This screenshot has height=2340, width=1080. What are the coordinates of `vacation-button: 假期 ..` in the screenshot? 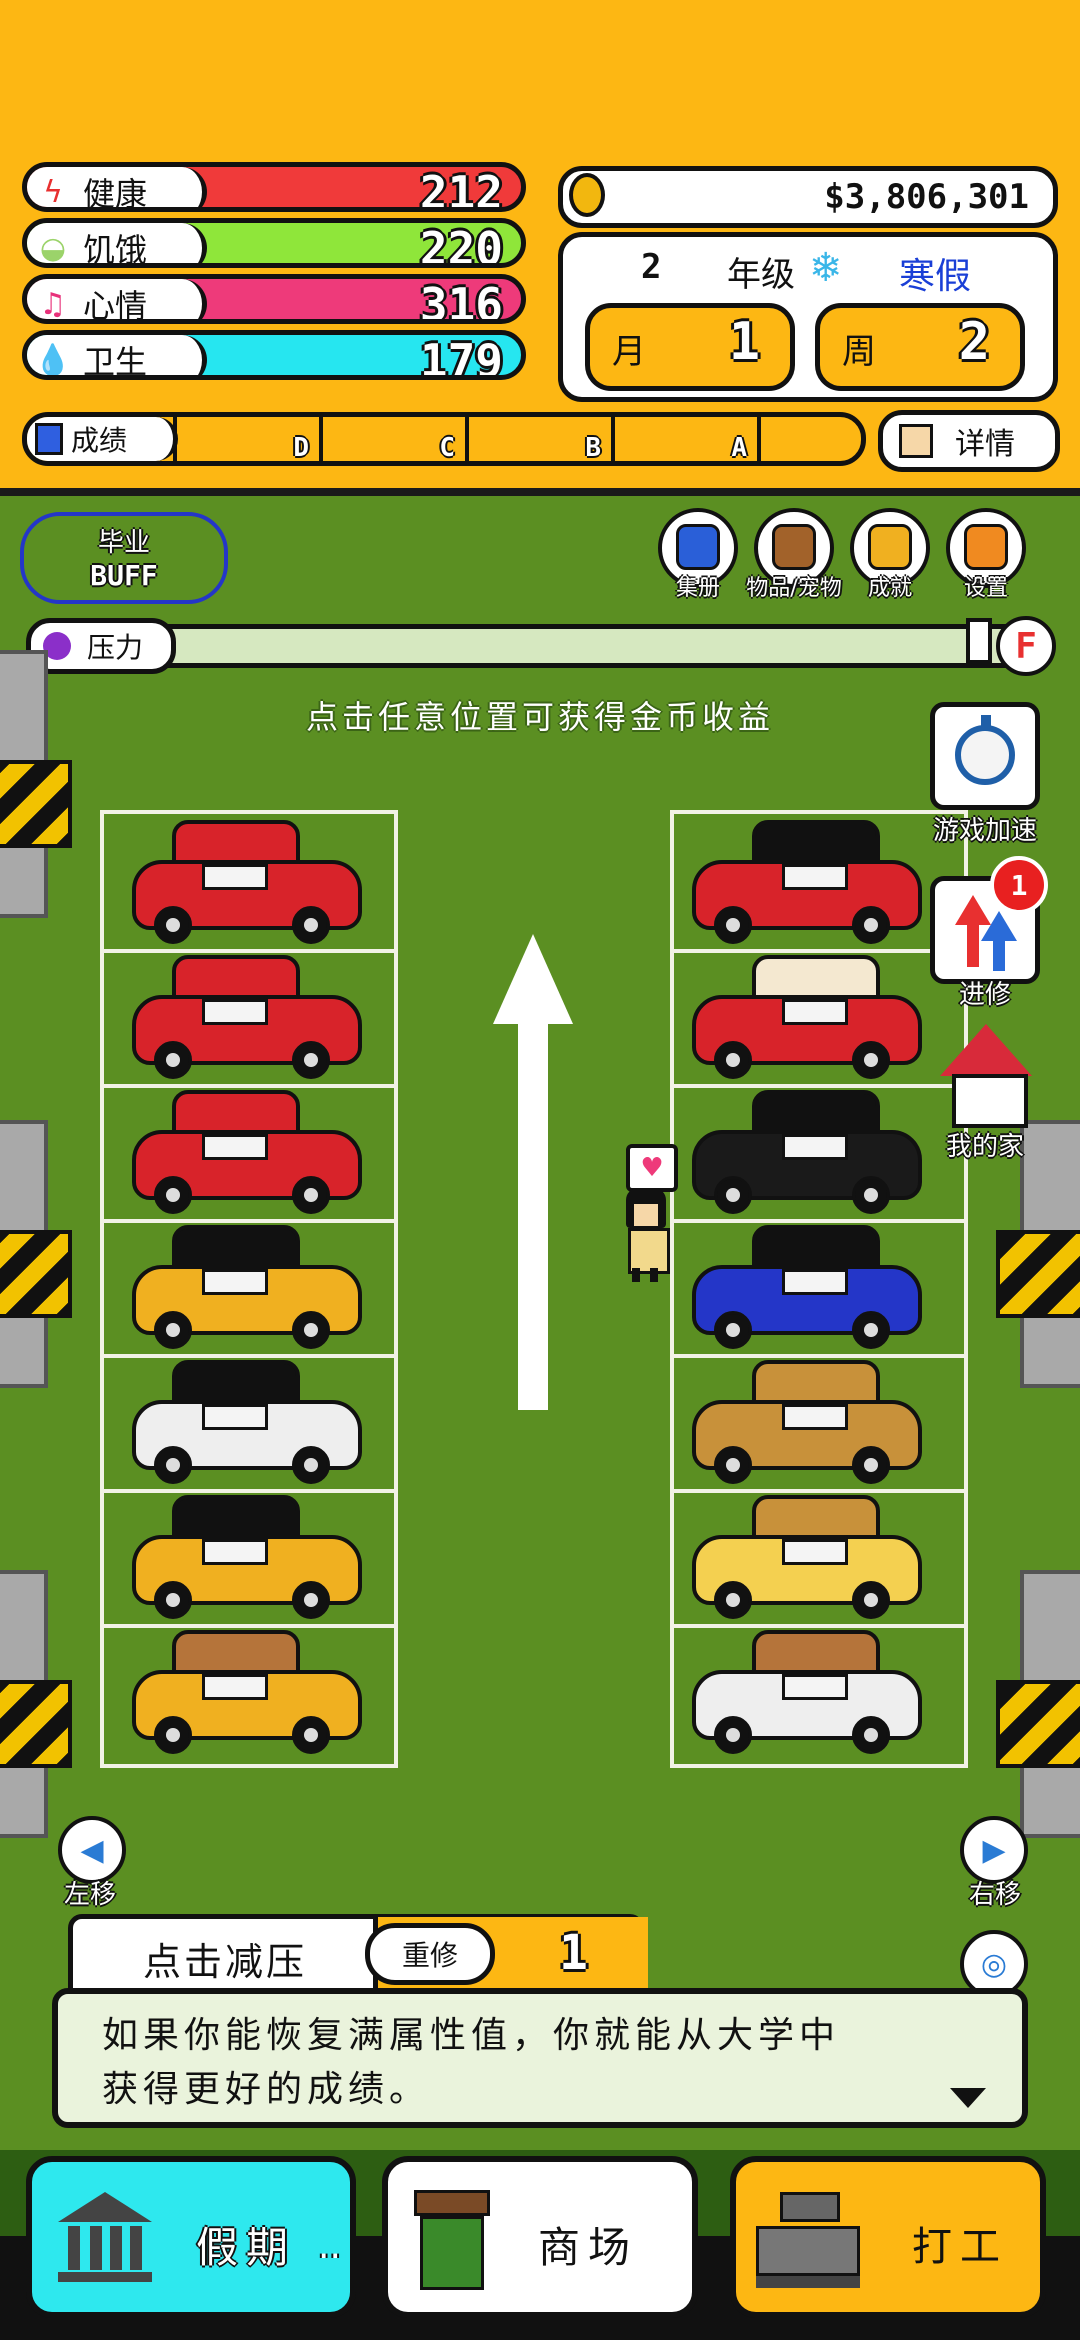 It's located at (191, 2237).